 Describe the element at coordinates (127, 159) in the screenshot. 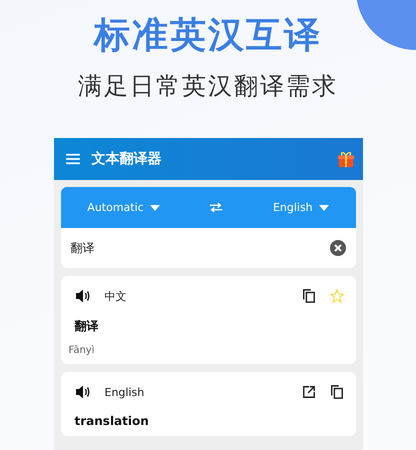

I see `app-title: 文本翻译器` at that location.